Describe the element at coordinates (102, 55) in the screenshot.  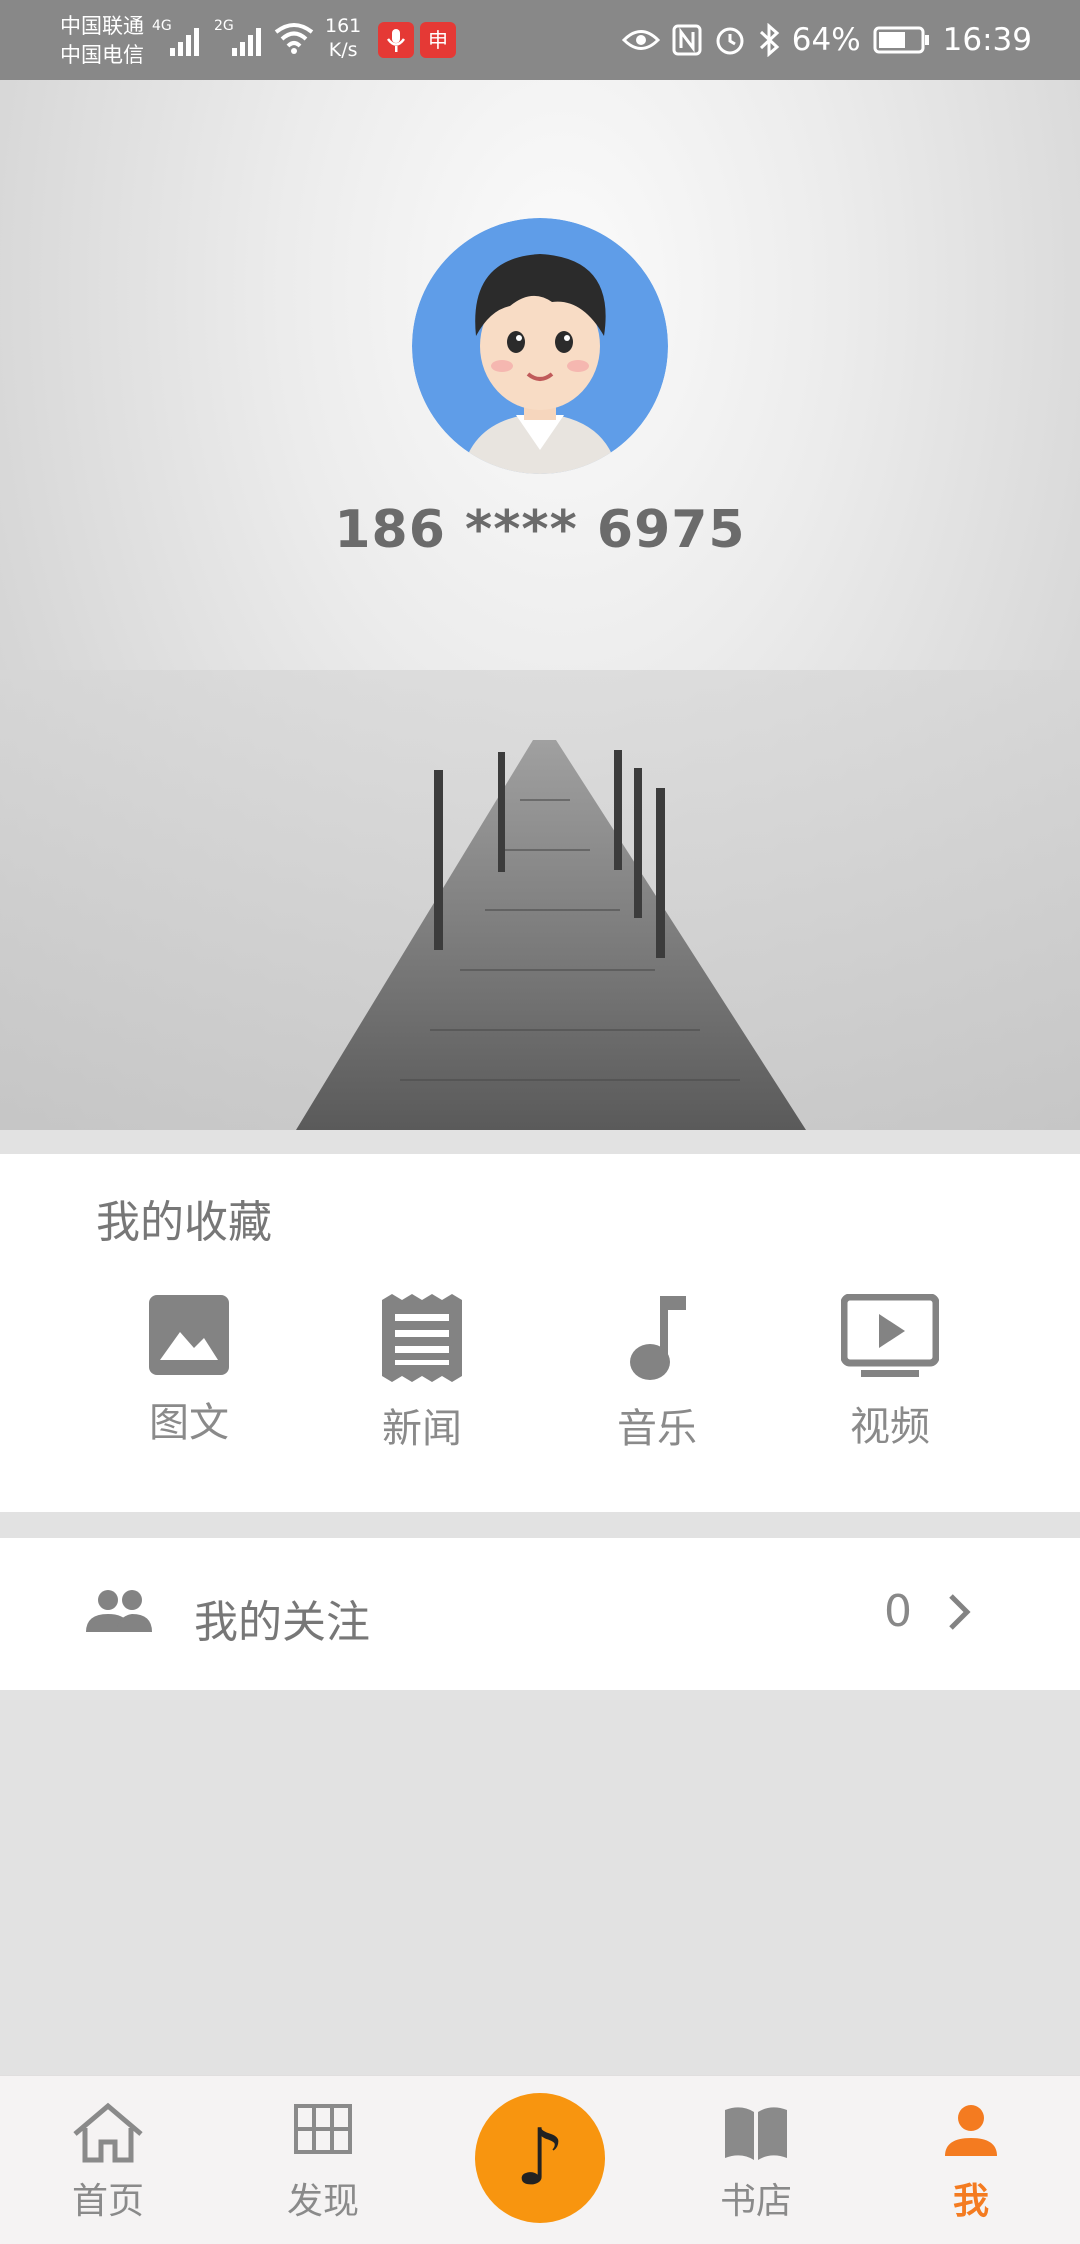
I see `carrier-2: 中国电信` at that location.